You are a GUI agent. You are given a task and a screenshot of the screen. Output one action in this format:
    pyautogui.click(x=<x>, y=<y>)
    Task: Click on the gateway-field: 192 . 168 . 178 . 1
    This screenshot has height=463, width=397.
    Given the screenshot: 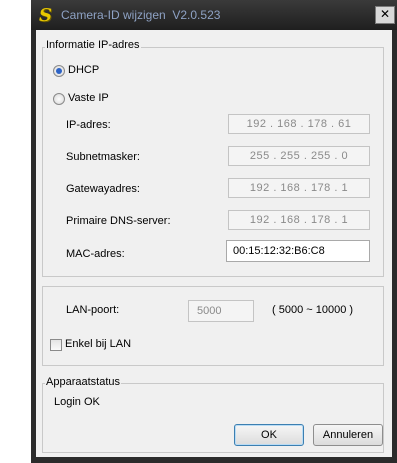 What is the action you would take?
    pyautogui.click(x=299, y=188)
    